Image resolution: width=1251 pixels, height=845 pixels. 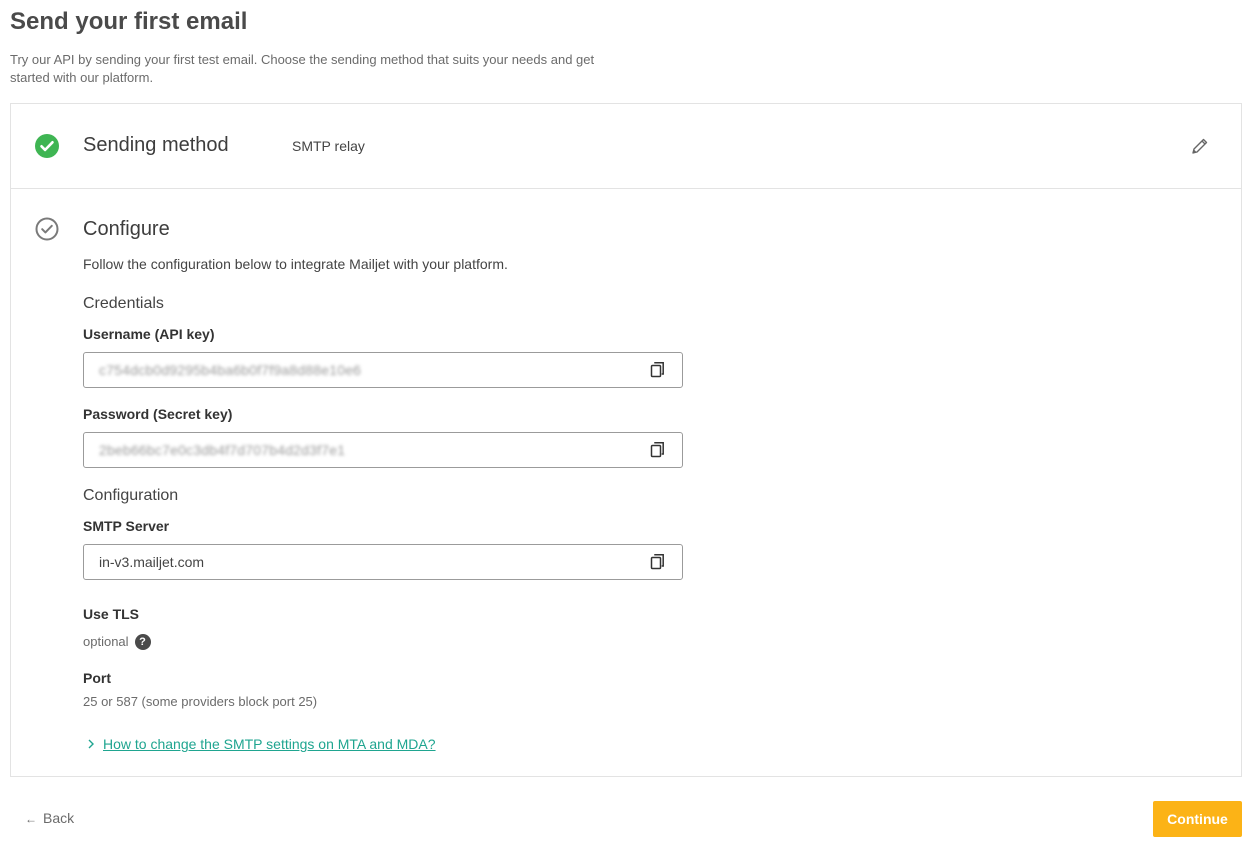 I want to click on credentials-title: Credentials, so click(x=123, y=303).